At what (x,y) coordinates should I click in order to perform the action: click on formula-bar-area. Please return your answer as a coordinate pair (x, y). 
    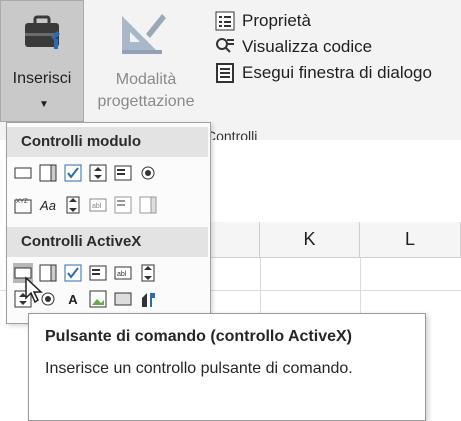
    Looking at the image, I should click on (333, 194).